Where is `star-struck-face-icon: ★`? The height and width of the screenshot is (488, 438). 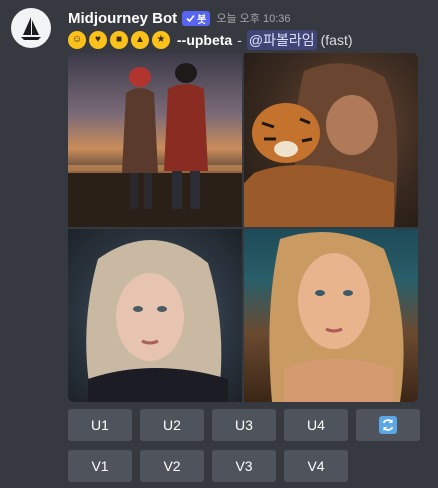
star-struck-face-icon: ★ is located at coordinates (161, 40).